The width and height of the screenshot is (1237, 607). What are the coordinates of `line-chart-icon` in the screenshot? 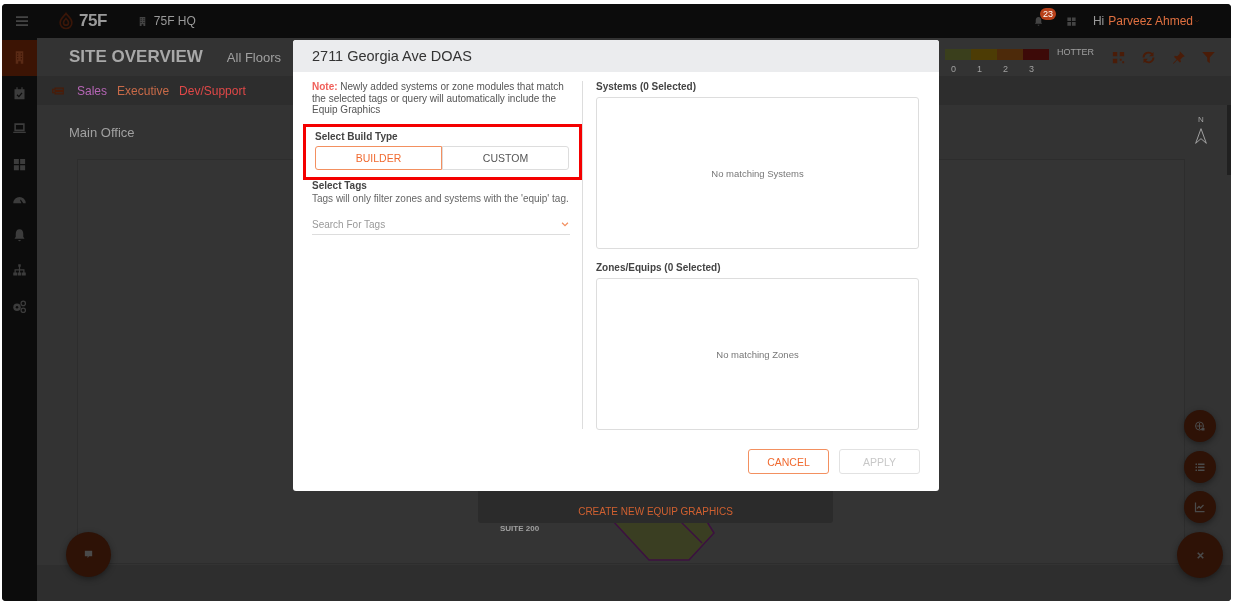 It's located at (1200, 507).